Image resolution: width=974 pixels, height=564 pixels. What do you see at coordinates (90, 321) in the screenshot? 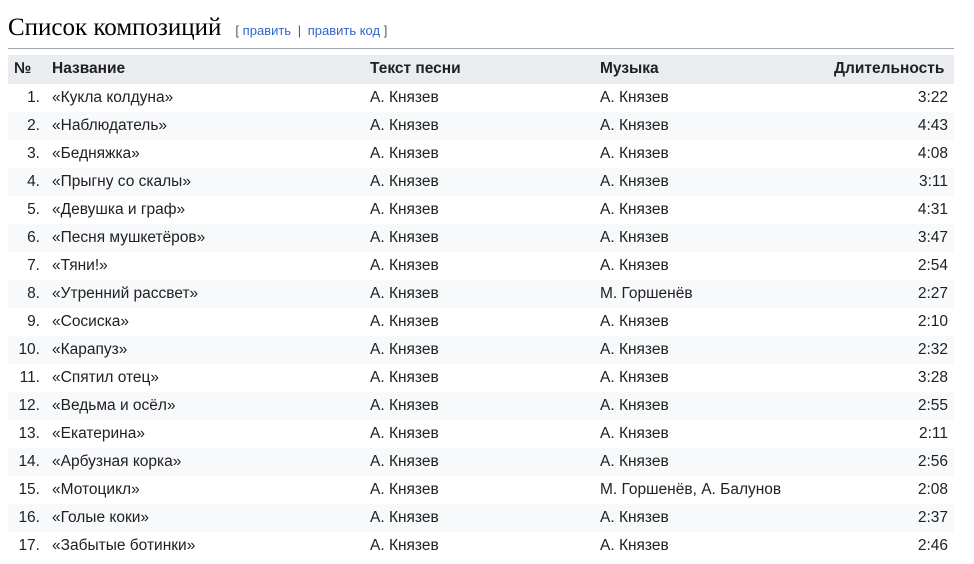
I see `track-title: «Сосиска»` at bounding box center [90, 321].